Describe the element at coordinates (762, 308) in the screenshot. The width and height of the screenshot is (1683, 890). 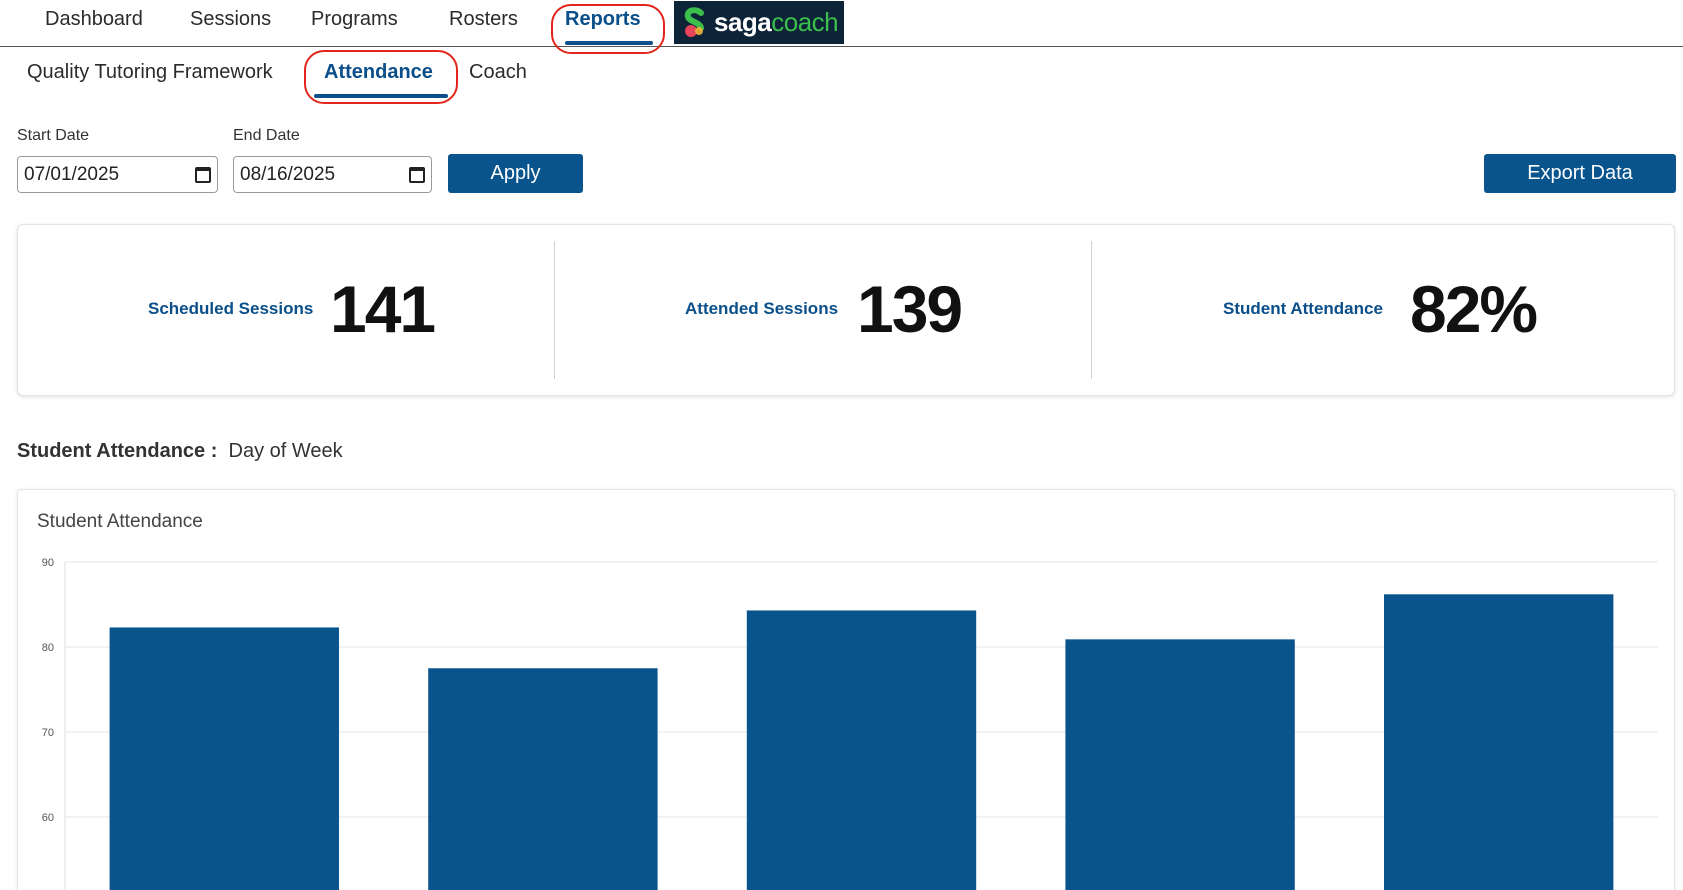
I see `attended-sessions-label: Attended Sessions` at that location.